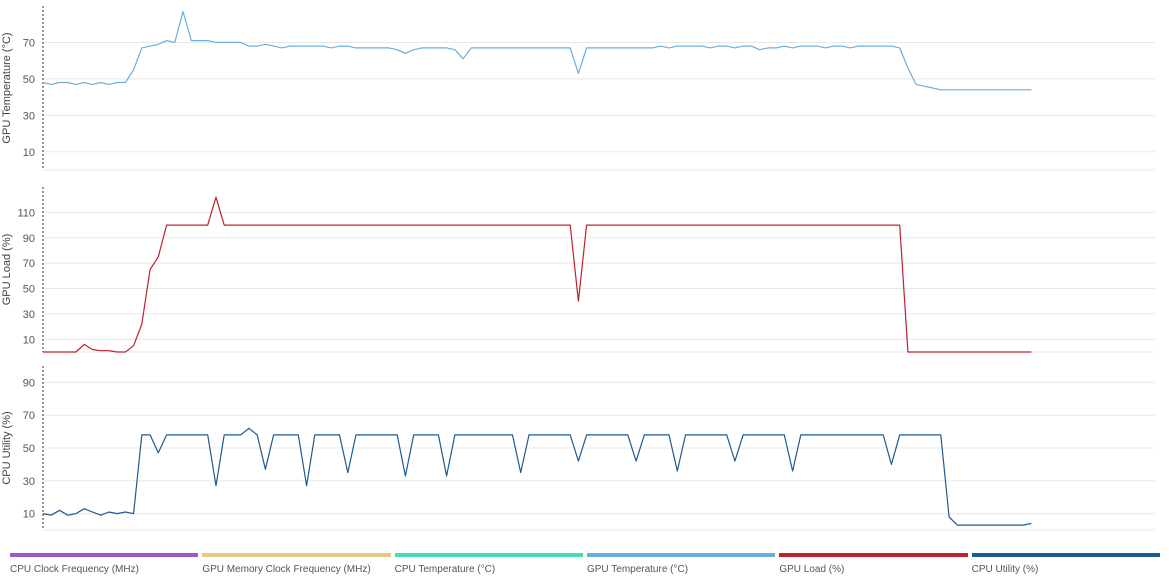 This screenshot has width=1169, height=580. I want to click on legend-label: CPU Clock Frequency (MHz), so click(74, 569).